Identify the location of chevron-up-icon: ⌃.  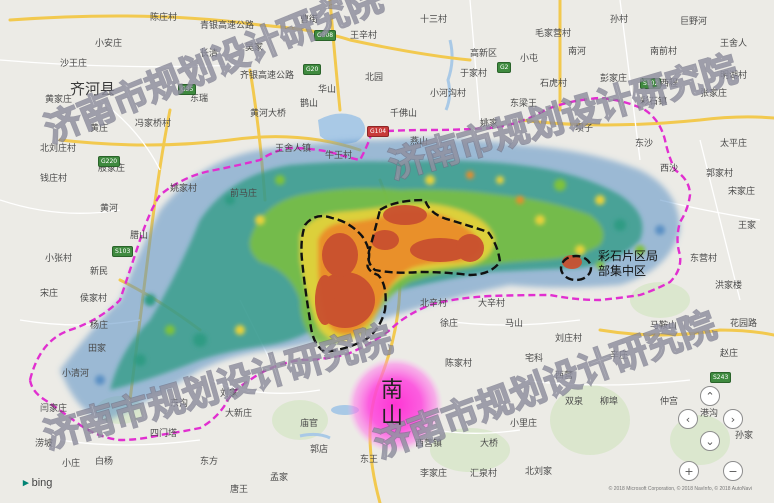
(710, 396).